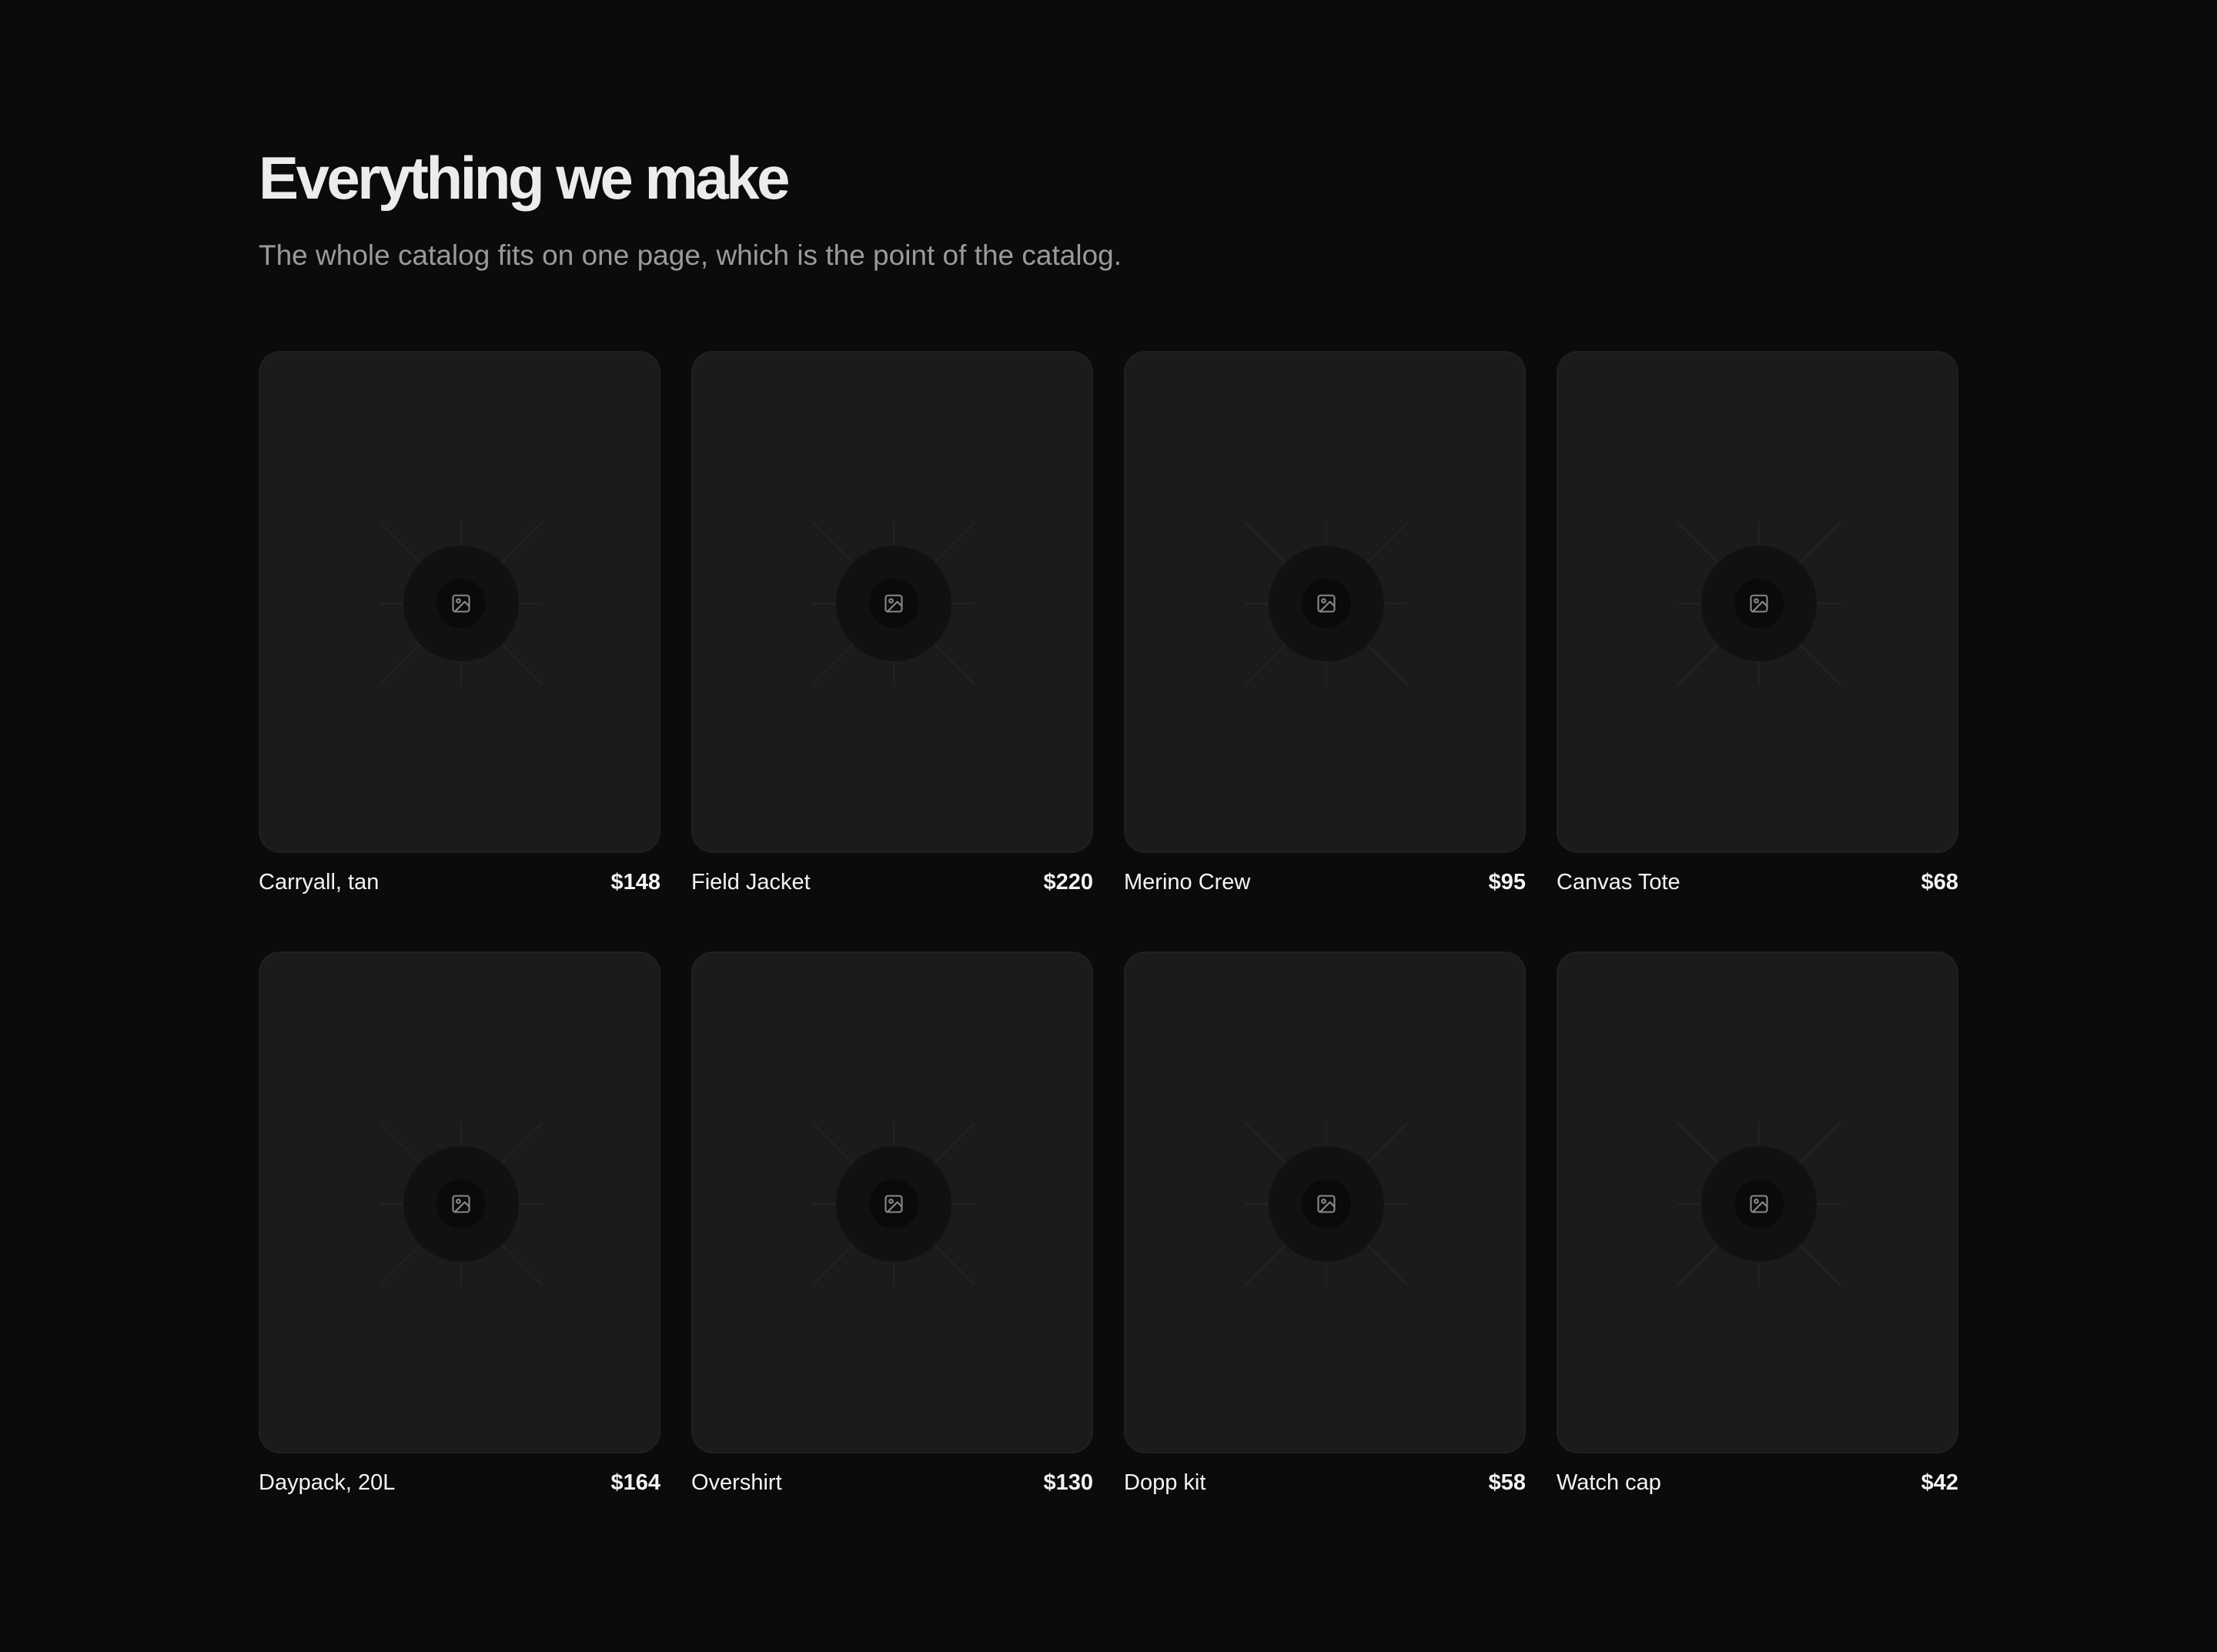  What do you see at coordinates (460, 876) in the screenshot?
I see `product-meta: Carryall, tan $148` at bounding box center [460, 876].